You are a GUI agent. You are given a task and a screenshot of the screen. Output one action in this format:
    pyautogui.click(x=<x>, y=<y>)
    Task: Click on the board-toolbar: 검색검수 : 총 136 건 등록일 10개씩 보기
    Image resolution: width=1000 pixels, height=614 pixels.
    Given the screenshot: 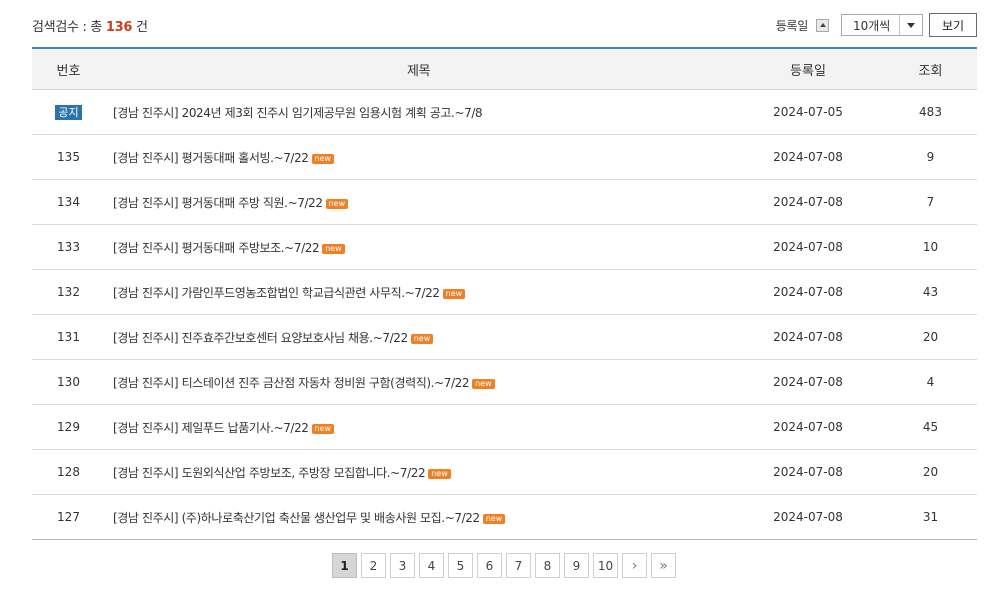 What is the action you would take?
    pyautogui.click(x=504, y=25)
    